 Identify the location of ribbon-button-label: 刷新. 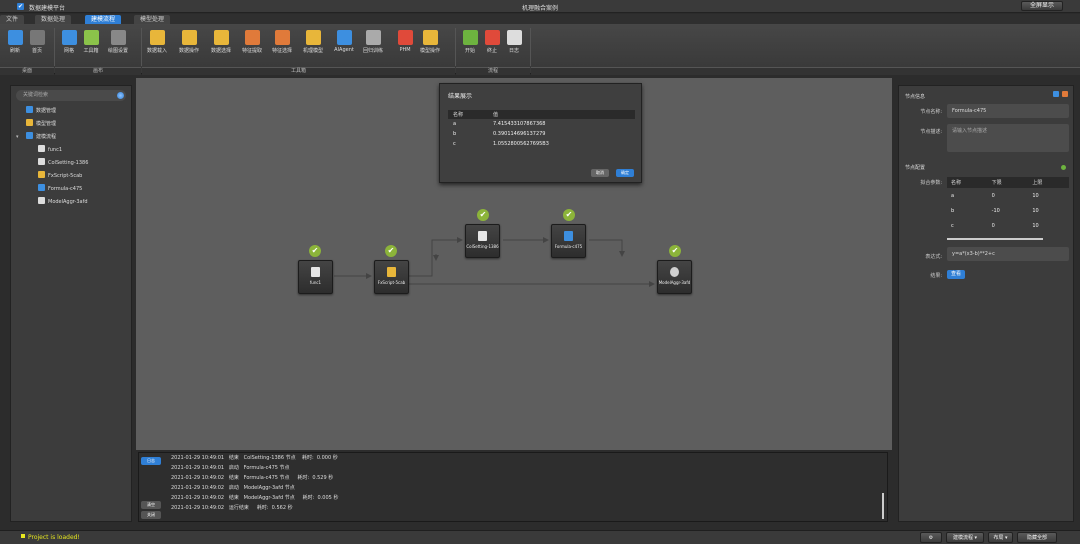
(14, 51).